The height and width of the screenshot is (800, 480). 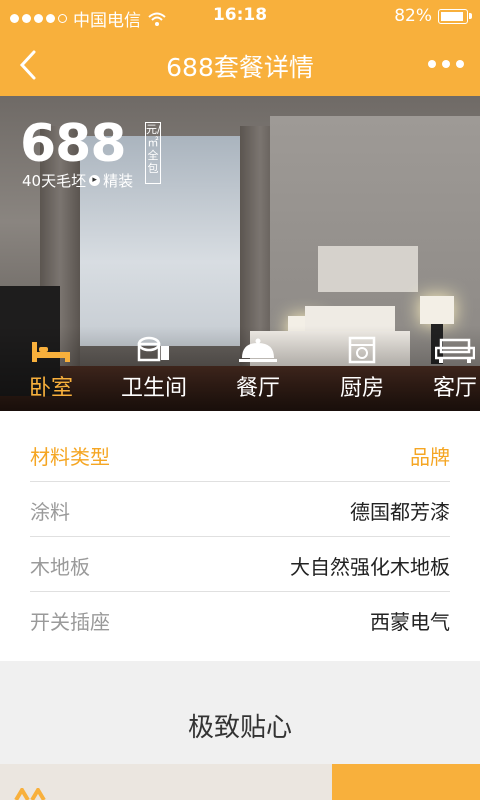 I want to click on tab-bedroom: 卧室, so click(x=51, y=371).